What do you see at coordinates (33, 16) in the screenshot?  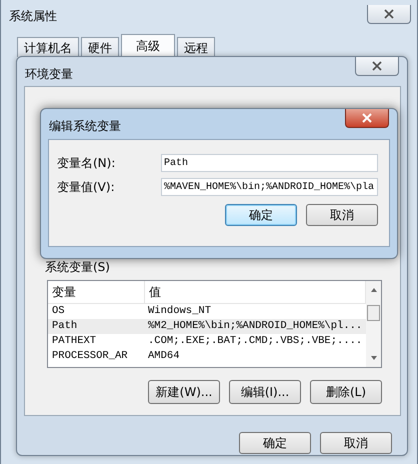 I see `window-title: 系统属性` at bounding box center [33, 16].